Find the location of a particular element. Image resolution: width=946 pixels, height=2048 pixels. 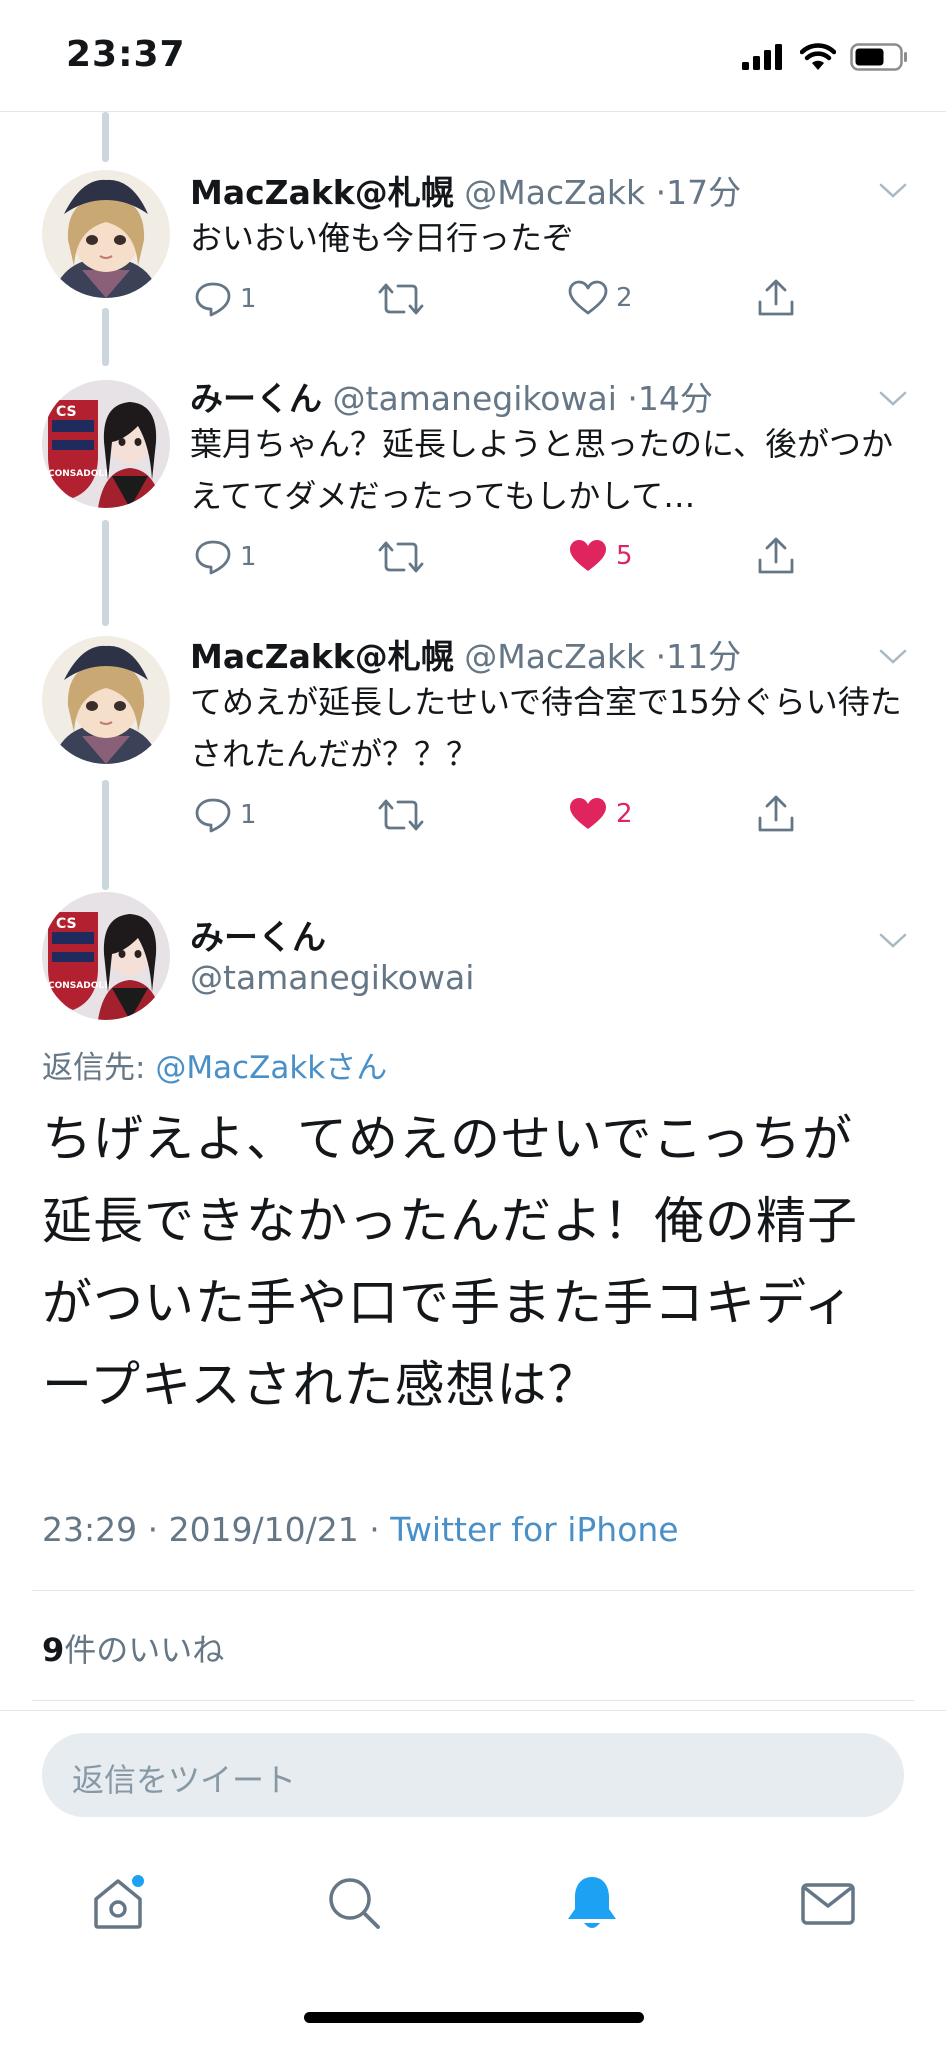

search-icon is located at coordinates (354, 1903).